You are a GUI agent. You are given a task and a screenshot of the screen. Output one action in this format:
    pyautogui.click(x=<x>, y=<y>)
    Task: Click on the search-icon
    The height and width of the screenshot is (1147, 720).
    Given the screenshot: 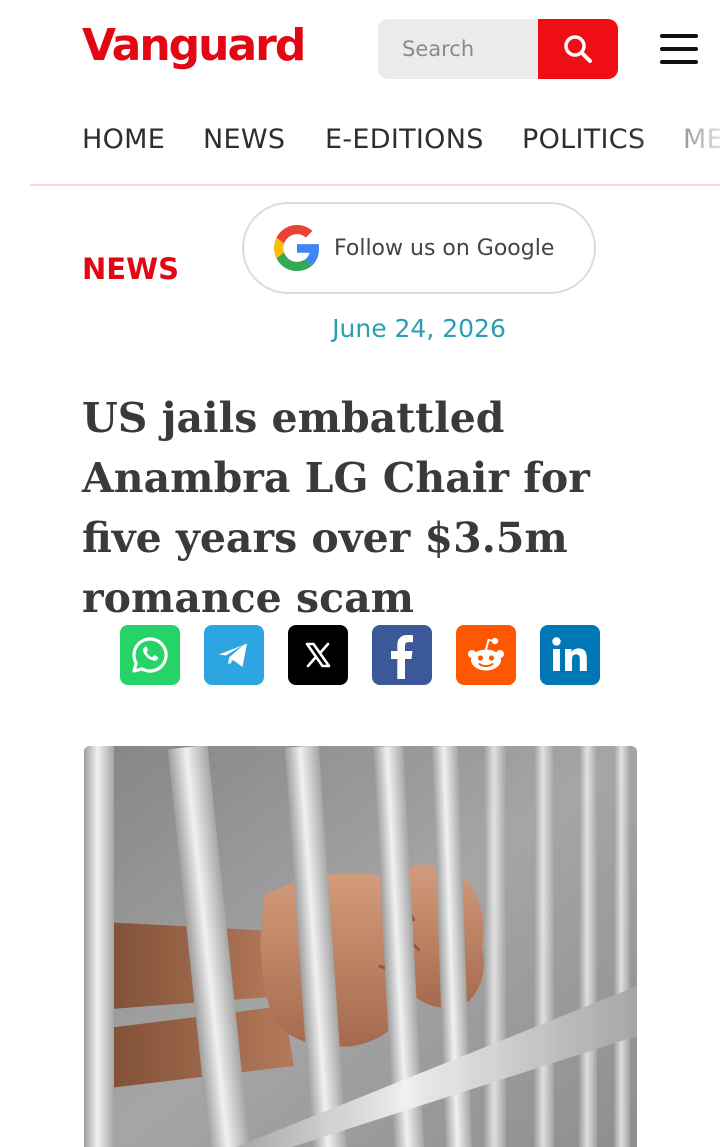 What is the action you would take?
    pyautogui.click(x=578, y=49)
    